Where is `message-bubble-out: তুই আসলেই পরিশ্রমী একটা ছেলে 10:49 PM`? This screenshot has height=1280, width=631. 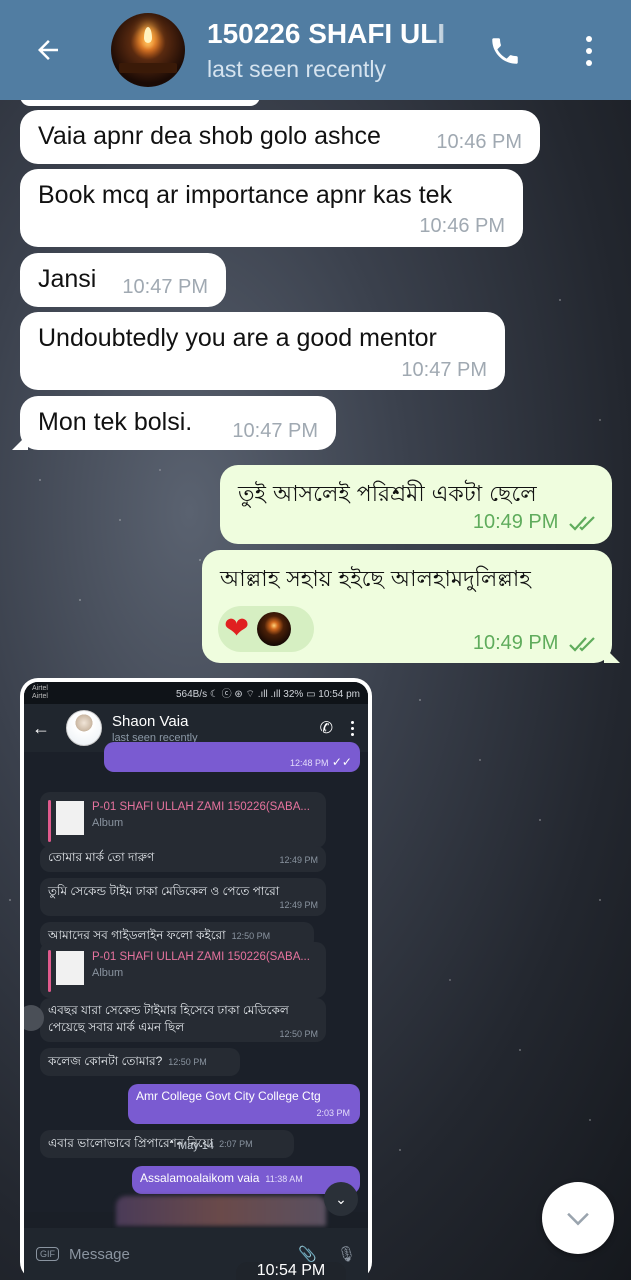
message-bubble-out: তুই আসলেই পরিশ্রমী একটা ছেলে 10:49 PM is located at coordinates (416, 504).